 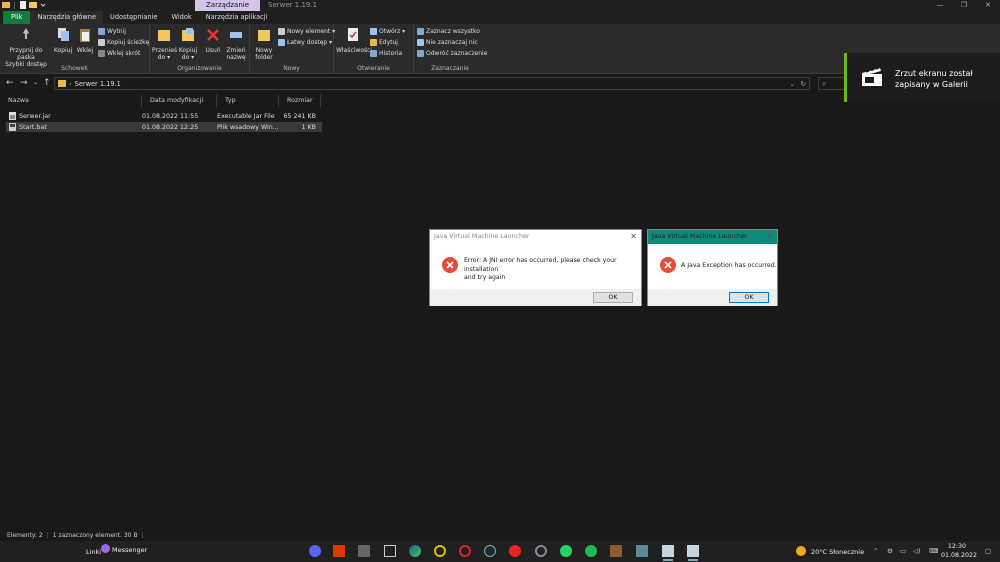 I want to click on edit-button: Edytuj, so click(x=384, y=42).